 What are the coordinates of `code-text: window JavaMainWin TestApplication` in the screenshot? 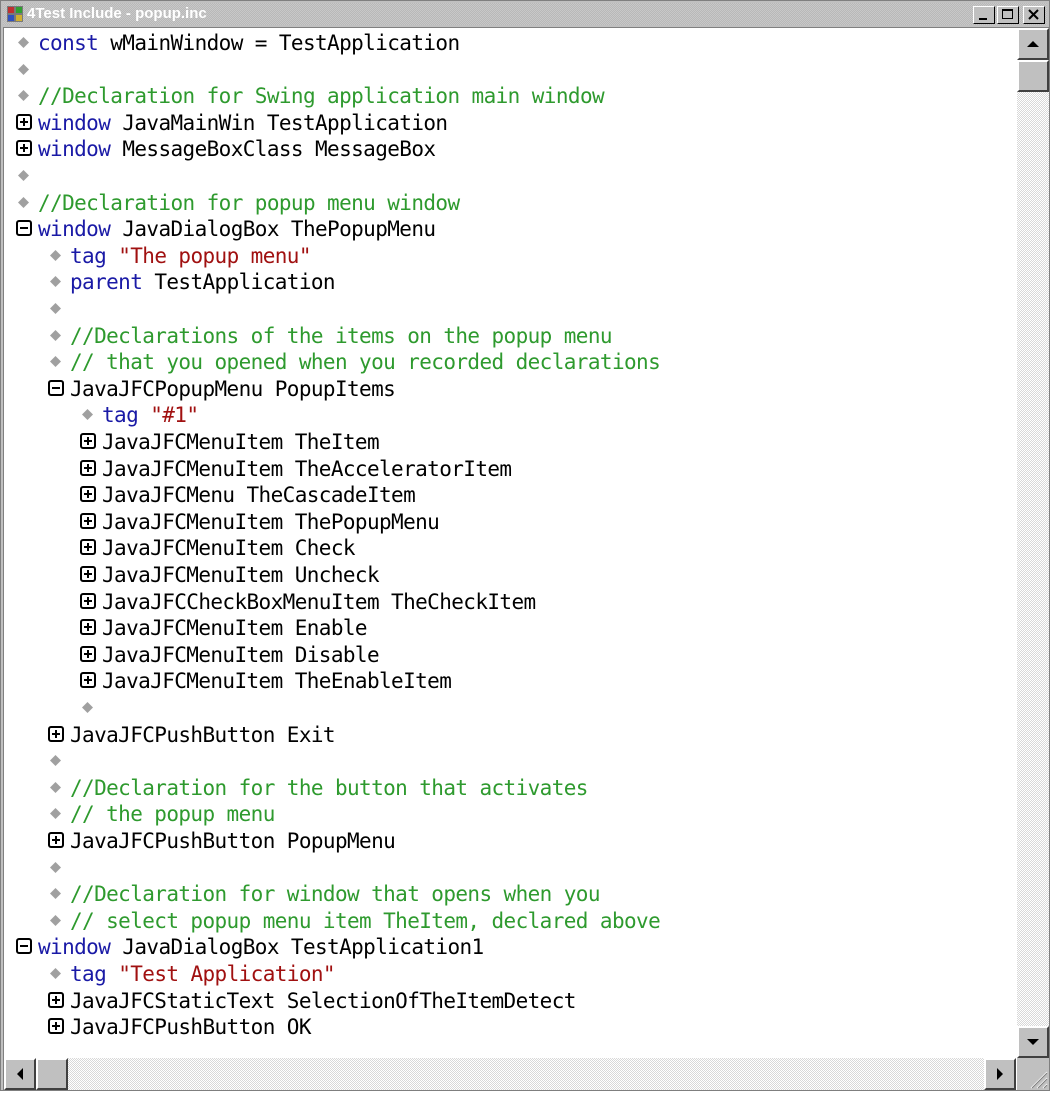 It's located at (243, 122).